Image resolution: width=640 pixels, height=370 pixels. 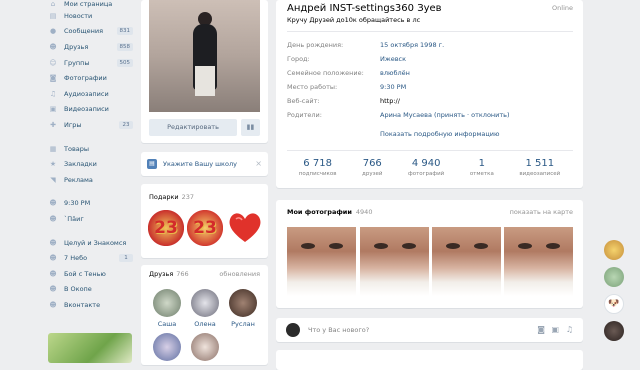 I want to click on profile-status: Кручу Друзей до10к обращайтесь в лс, so click(x=353, y=20).